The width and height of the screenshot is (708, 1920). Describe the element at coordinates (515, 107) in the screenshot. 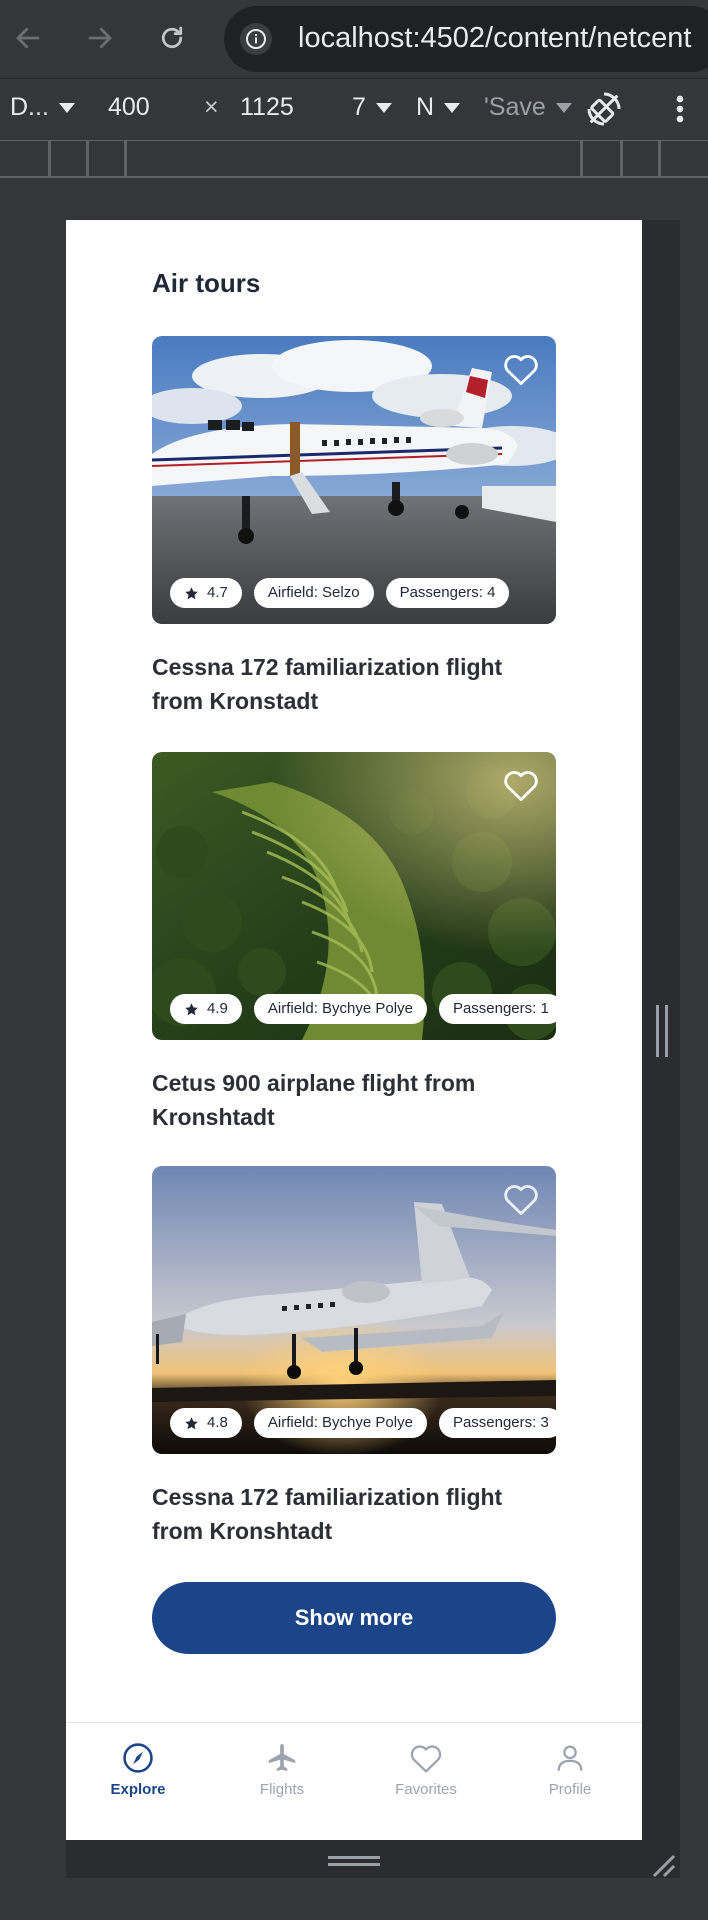

I see `save-label: 'Save` at that location.